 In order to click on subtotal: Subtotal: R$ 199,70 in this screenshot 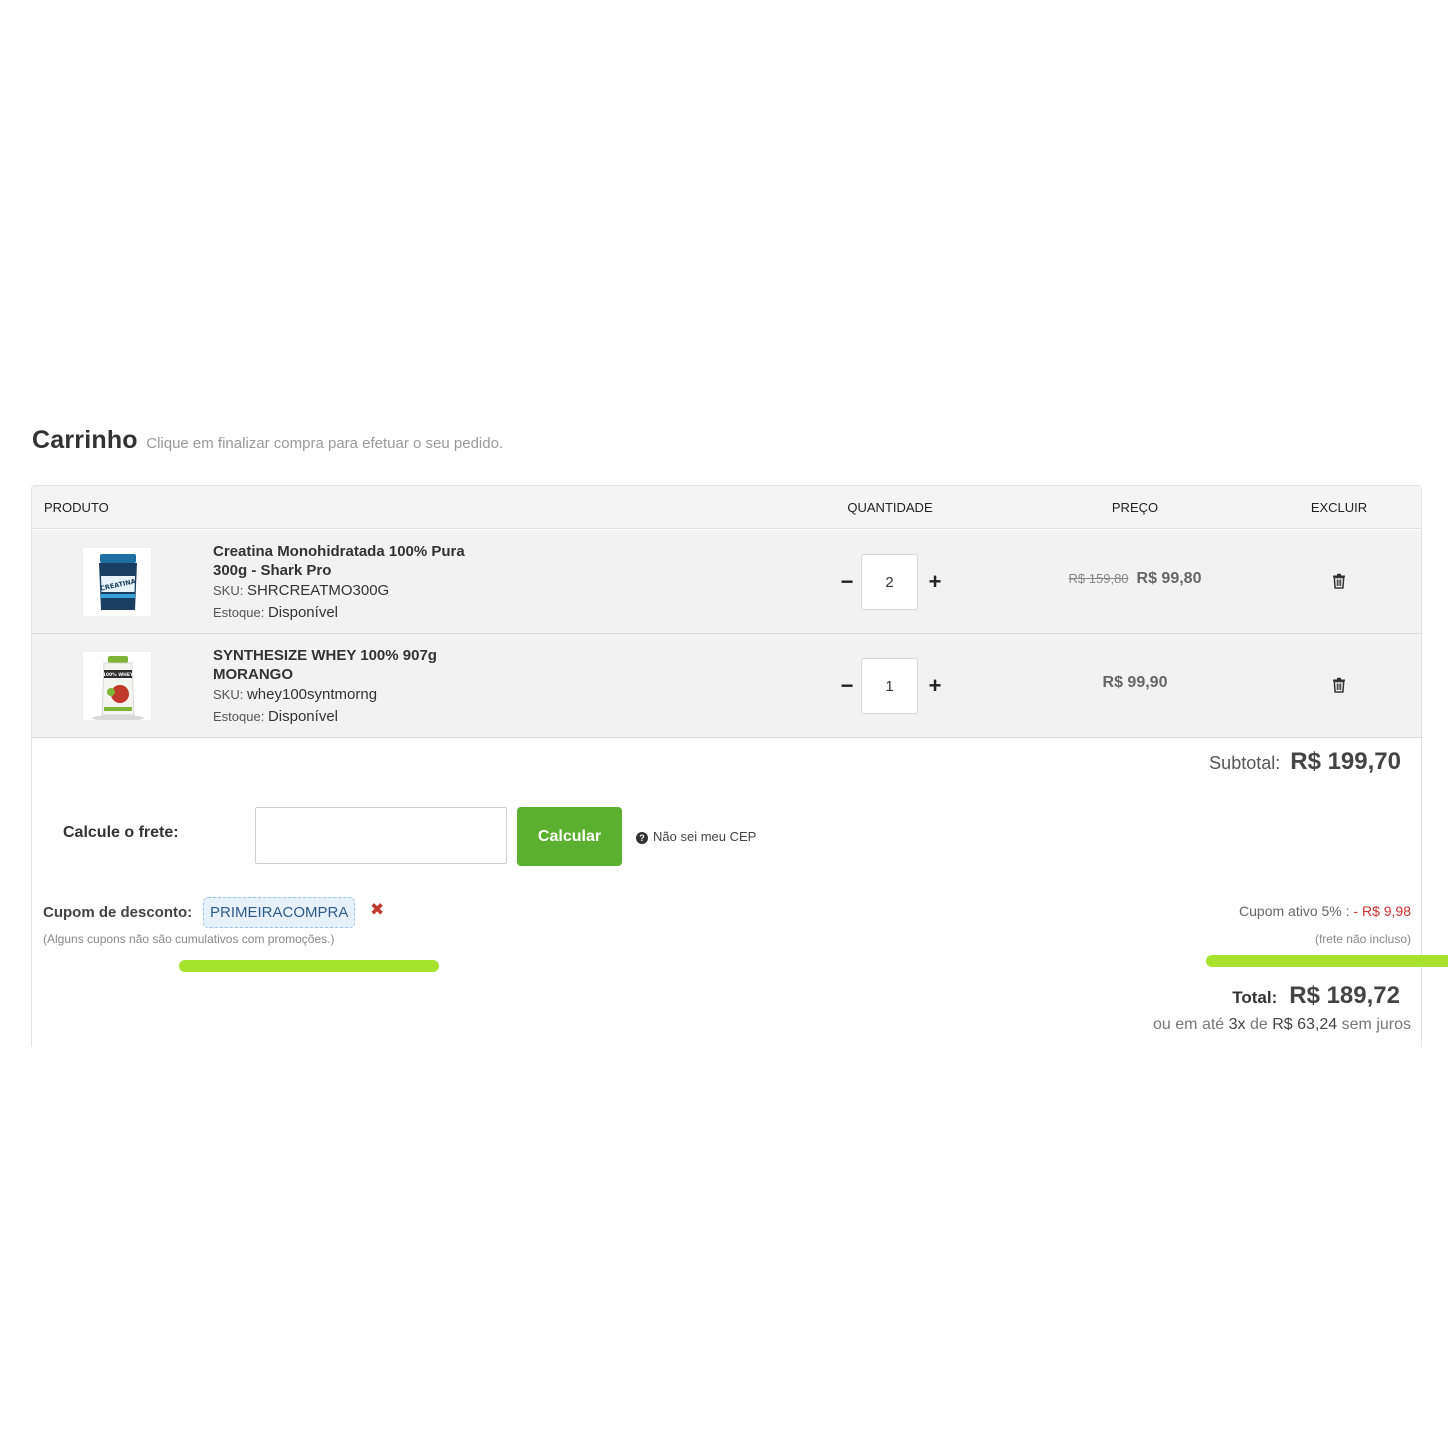, I will do `click(1305, 762)`.